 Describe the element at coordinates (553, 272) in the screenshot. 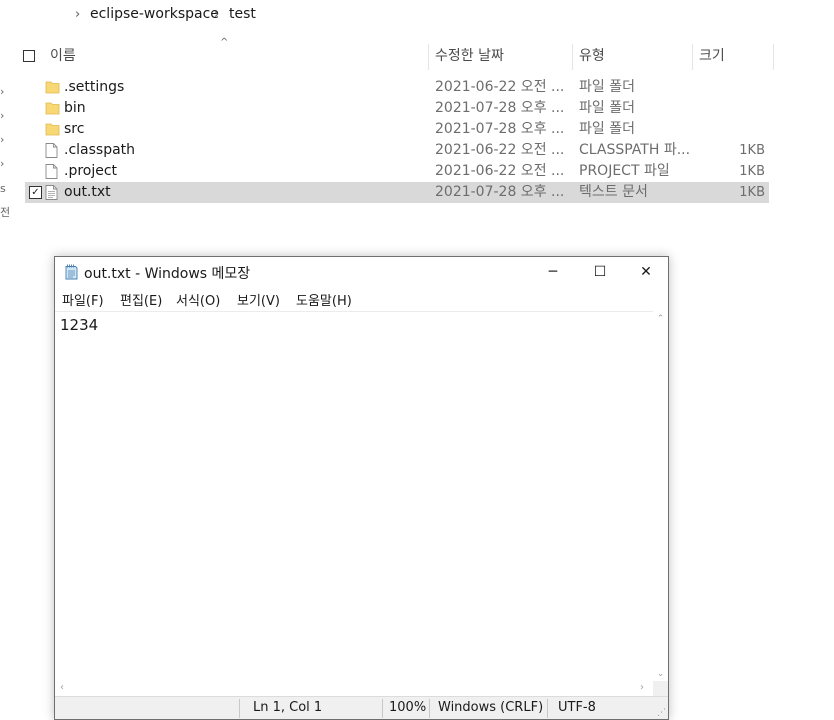

I see `minimize-button: ─` at that location.